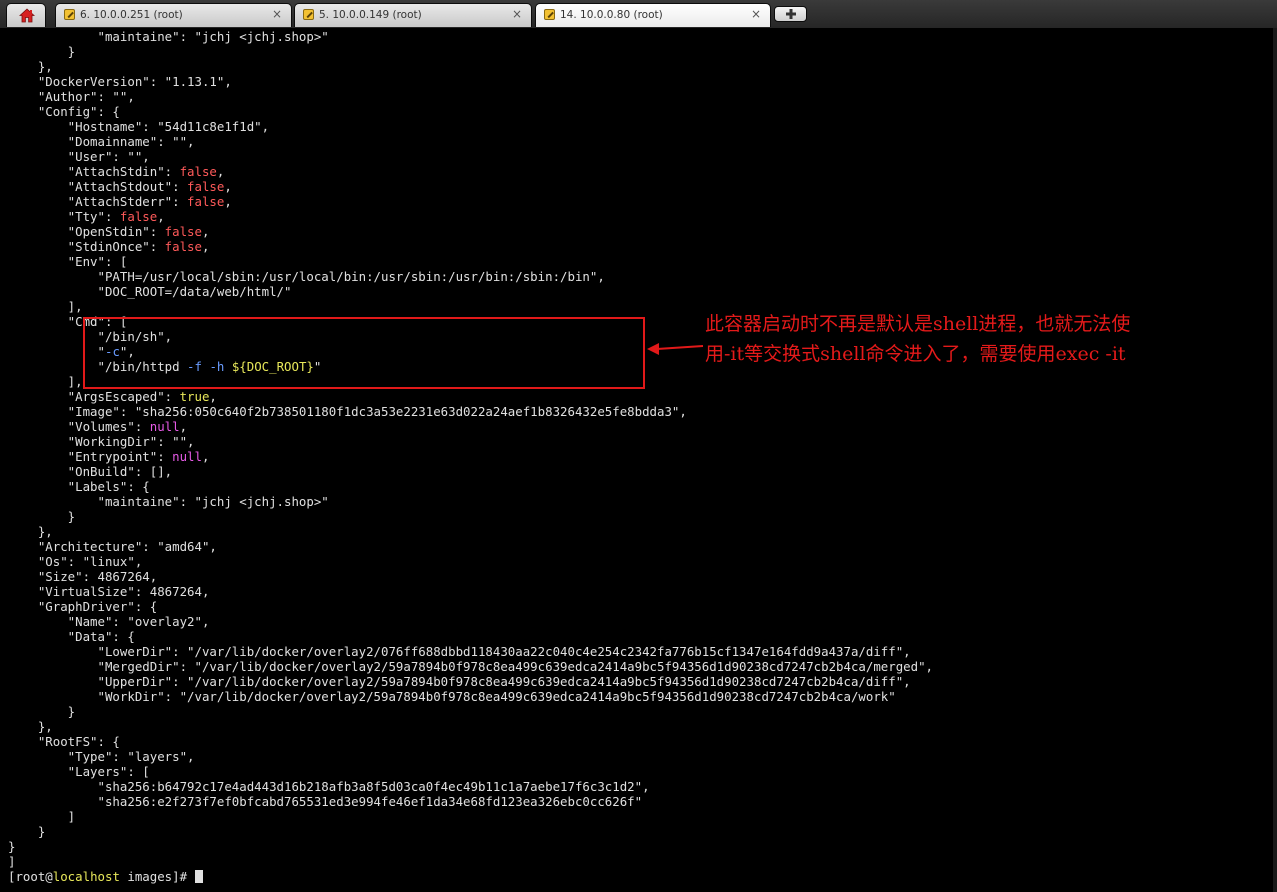 This screenshot has width=1277, height=892. I want to click on tab-10-0-0-80: 14. 10.0.0.80 (root) ×, so click(653, 15).